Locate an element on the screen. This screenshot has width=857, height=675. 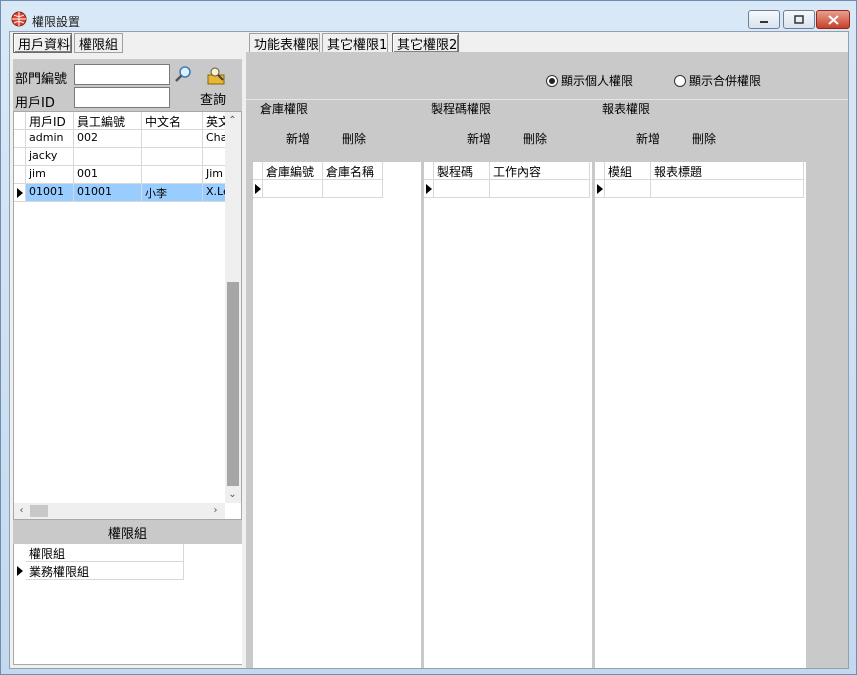
cell-english-name: X.Le is located at coordinates (215, 193).